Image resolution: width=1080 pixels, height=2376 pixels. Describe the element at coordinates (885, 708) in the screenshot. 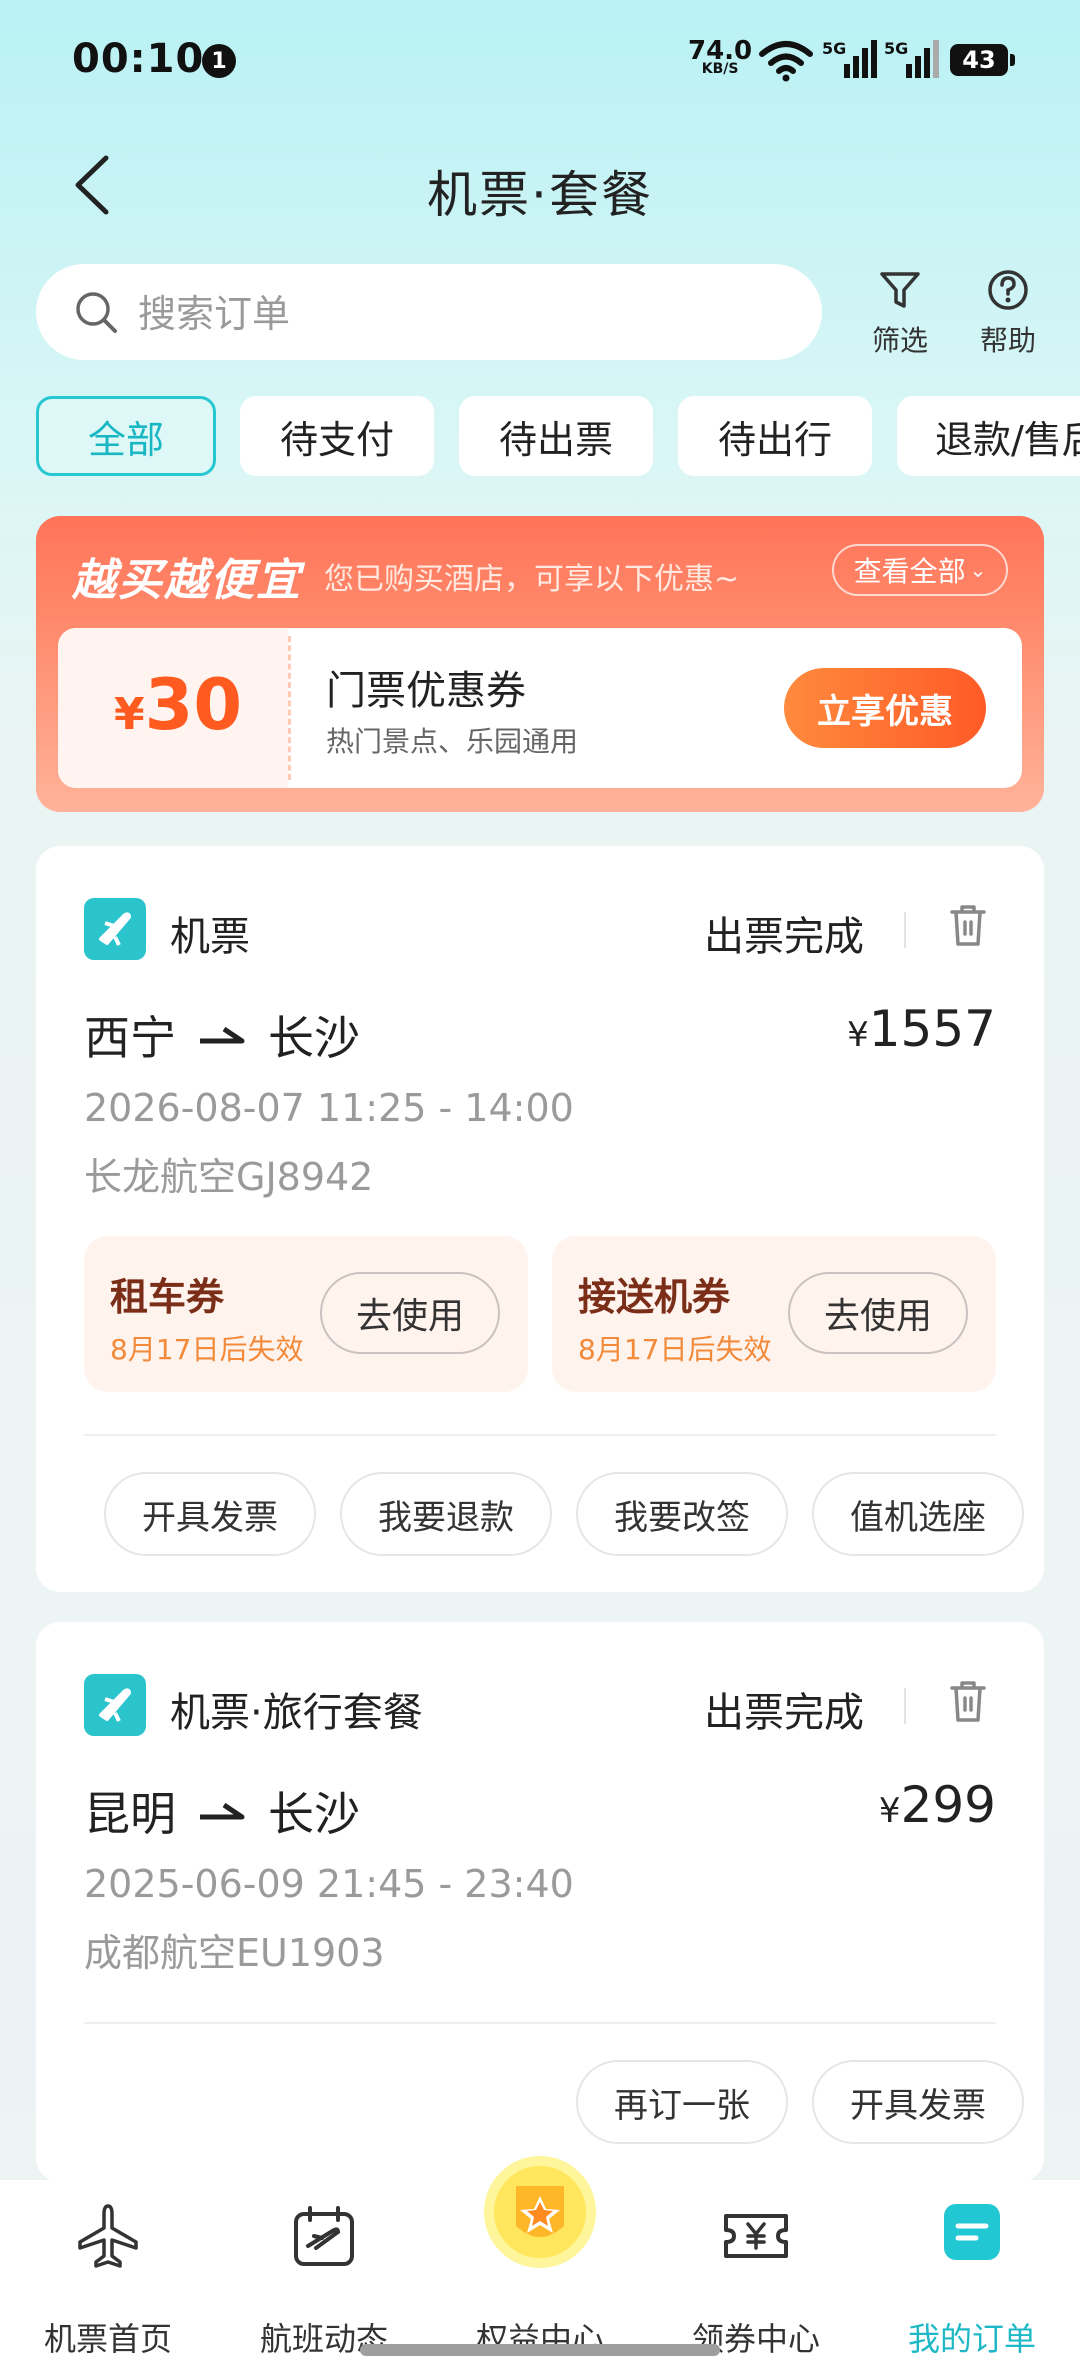

I see `claim-coupon-button: 立享优惠` at that location.